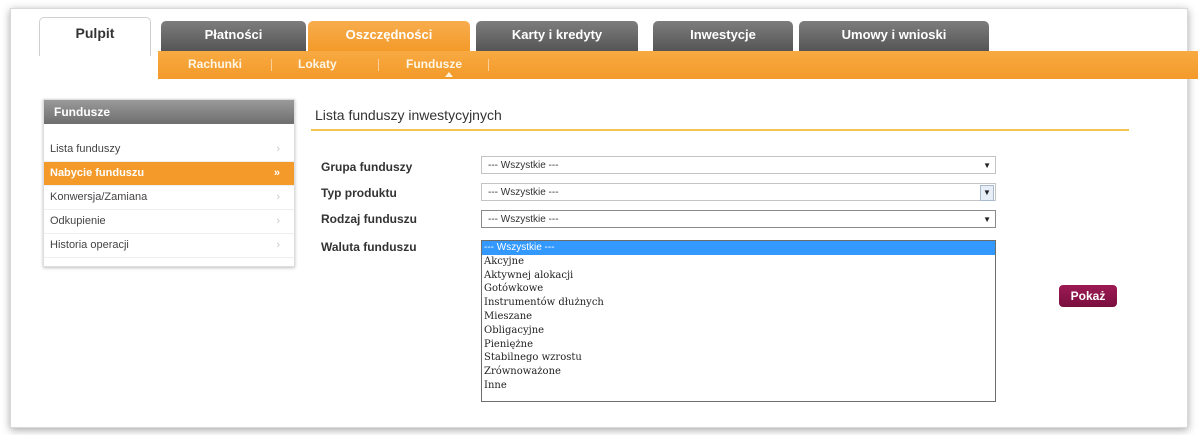 The width and height of the screenshot is (1198, 435). Describe the element at coordinates (169, 112) in the screenshot. I see `sidebar-title: Fundusze` at that location.